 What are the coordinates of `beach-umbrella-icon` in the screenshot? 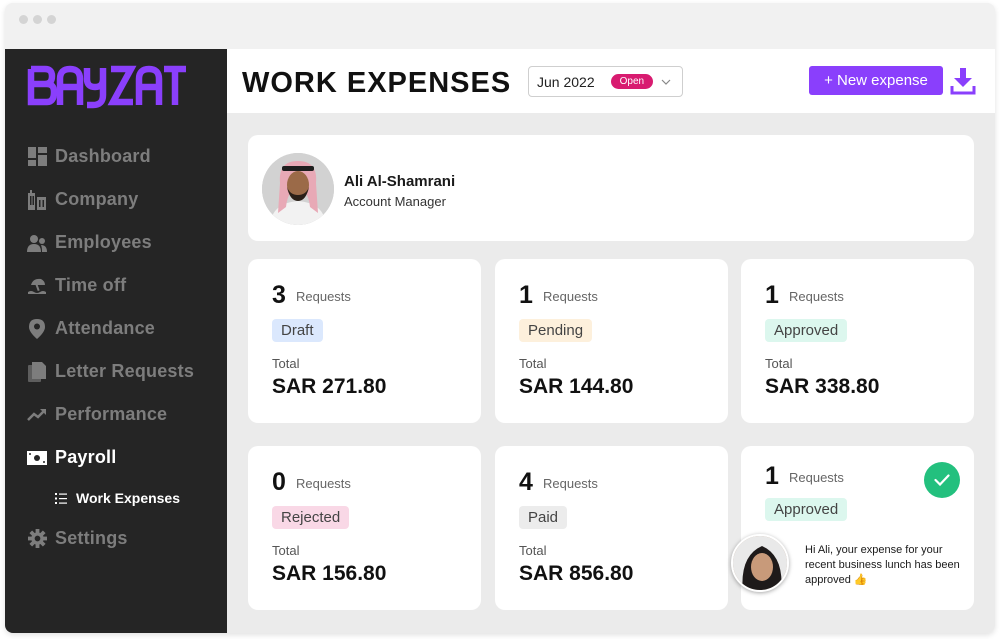 It's located at (37, 286).